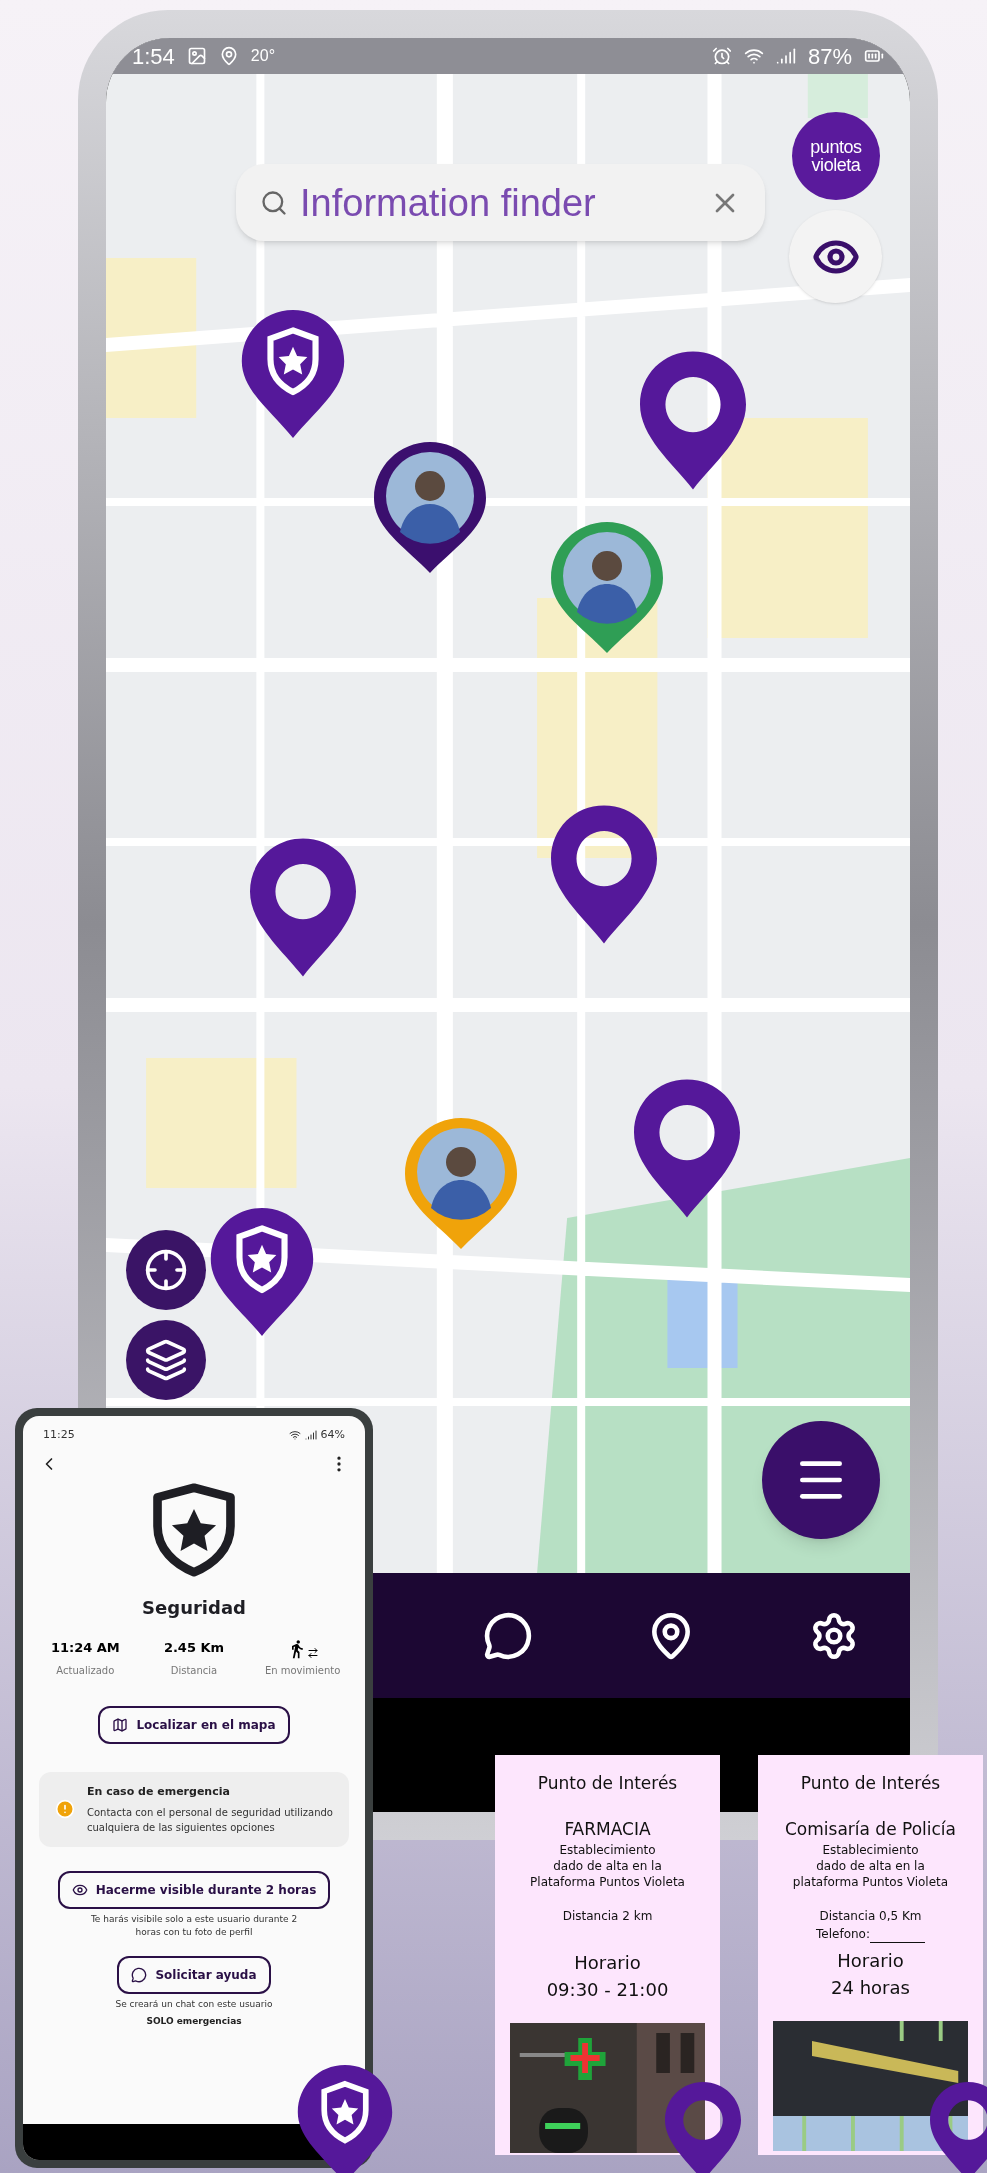  Describe the element at coordinates (263, 56) in the screenshot. I see `status-temperature: 20°` at that location.